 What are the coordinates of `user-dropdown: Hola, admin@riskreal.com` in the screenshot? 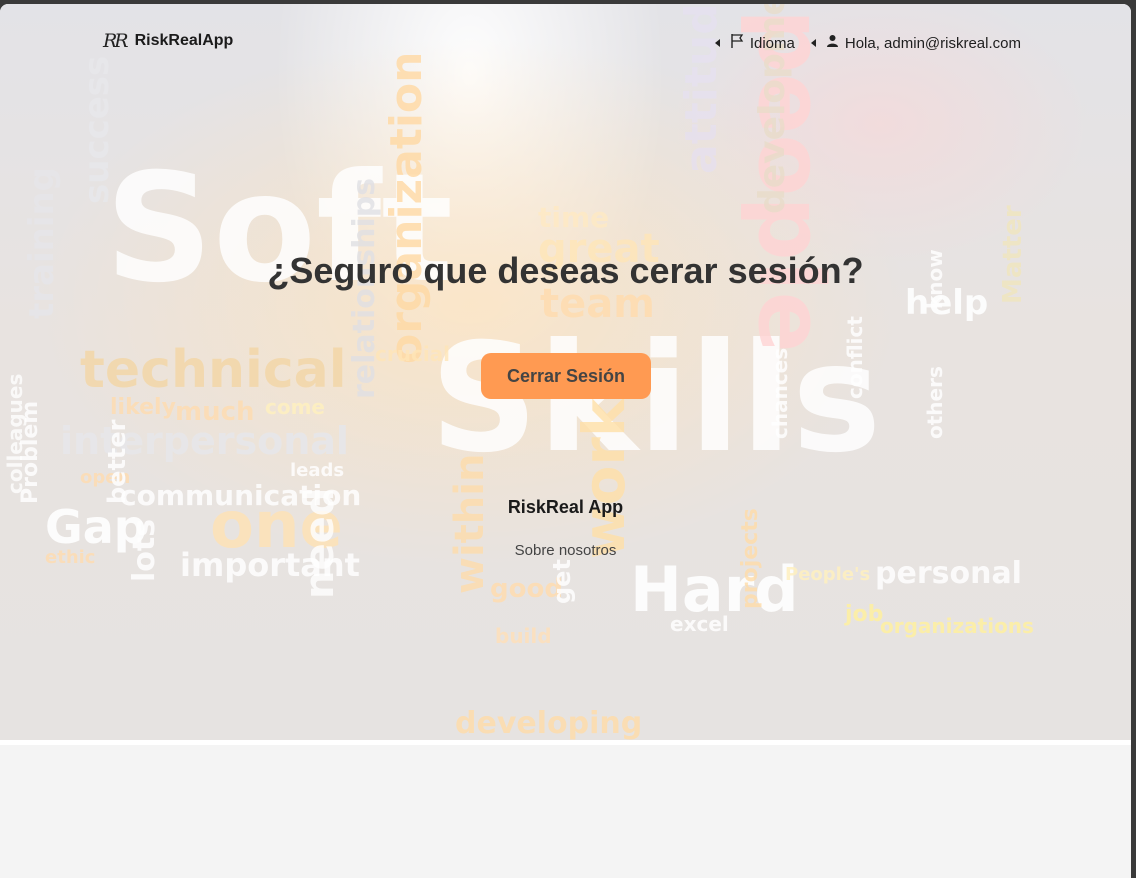 It's located at (915, 43).